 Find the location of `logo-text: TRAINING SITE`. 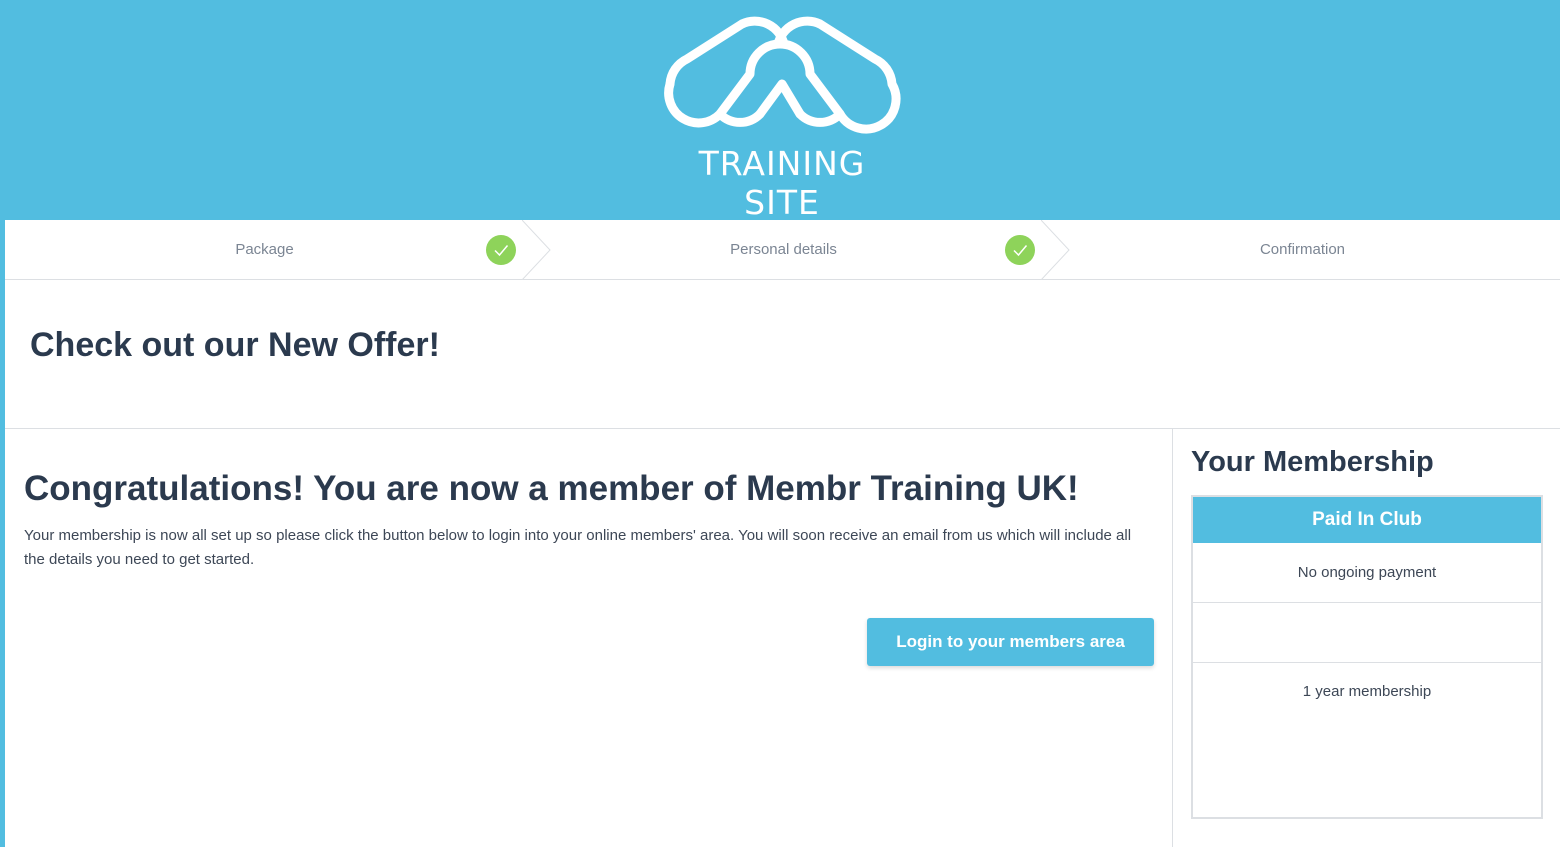

logo-text: TRAINING SITE is located at coordinates (782, 183).